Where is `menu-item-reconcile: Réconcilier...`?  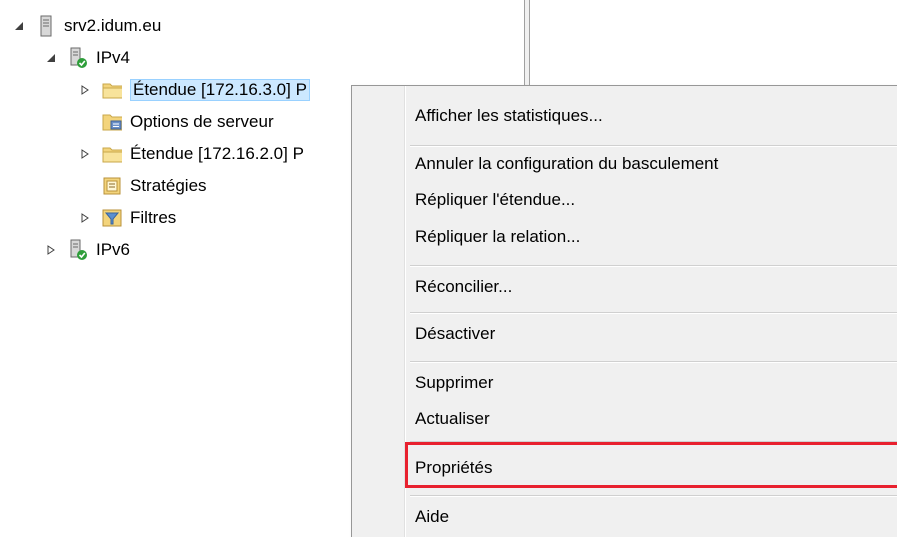
menu-item-reconcile: Réconcilier... is located at coordinates (624, 287).